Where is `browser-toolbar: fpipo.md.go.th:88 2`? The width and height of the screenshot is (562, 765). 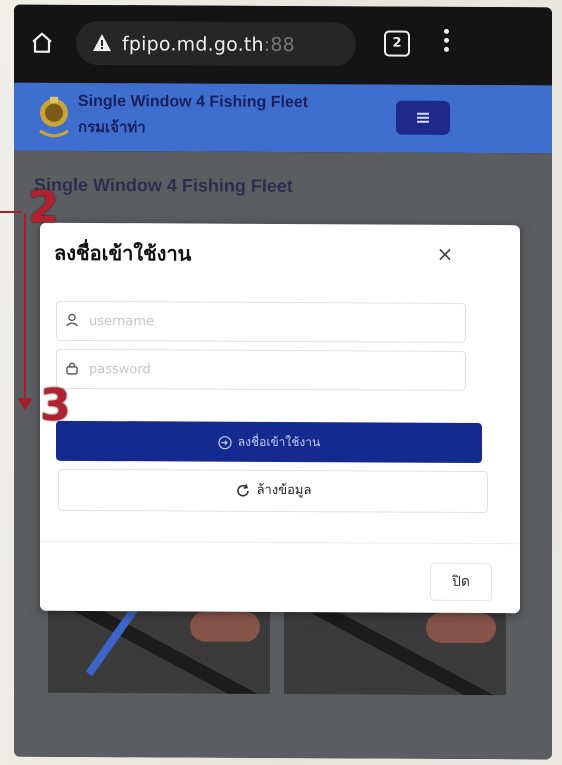 browser-toolbar: fpipo.md.go.th:88 2 is located at coordinates (283, 45).